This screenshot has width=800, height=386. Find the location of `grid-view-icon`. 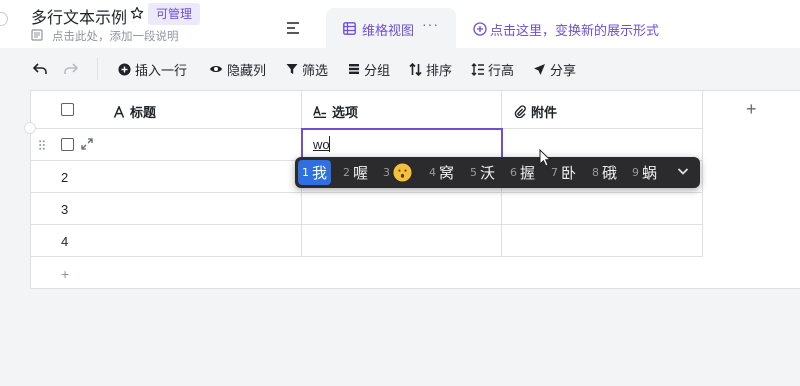

grid-view-icon is located at coordinates (349, 28).